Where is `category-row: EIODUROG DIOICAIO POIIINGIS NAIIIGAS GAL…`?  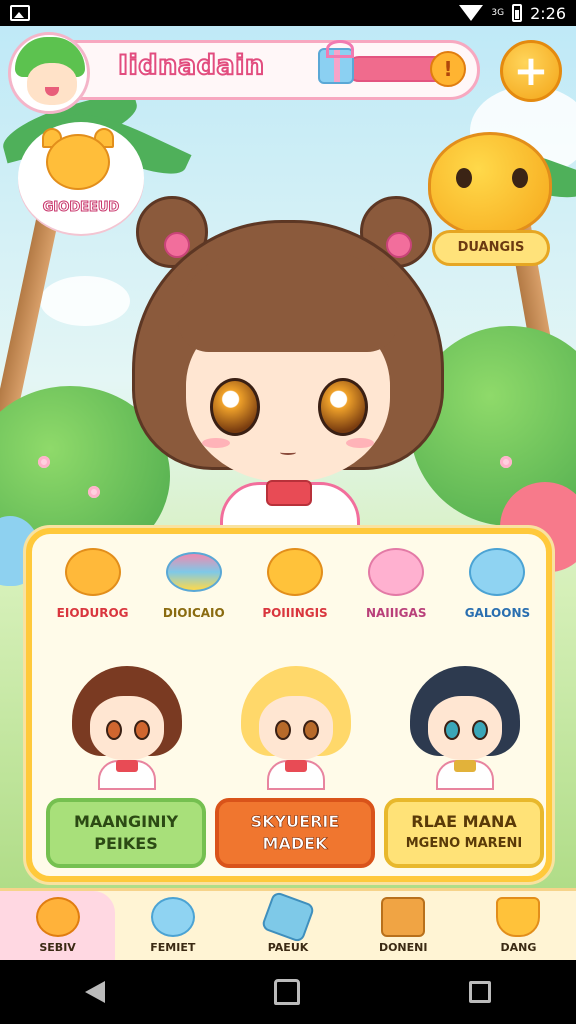 category-row: EIODUROG DIOICAIO POIIINGIS NAIIIGAS GAL… is located at coordinates (295, 587).